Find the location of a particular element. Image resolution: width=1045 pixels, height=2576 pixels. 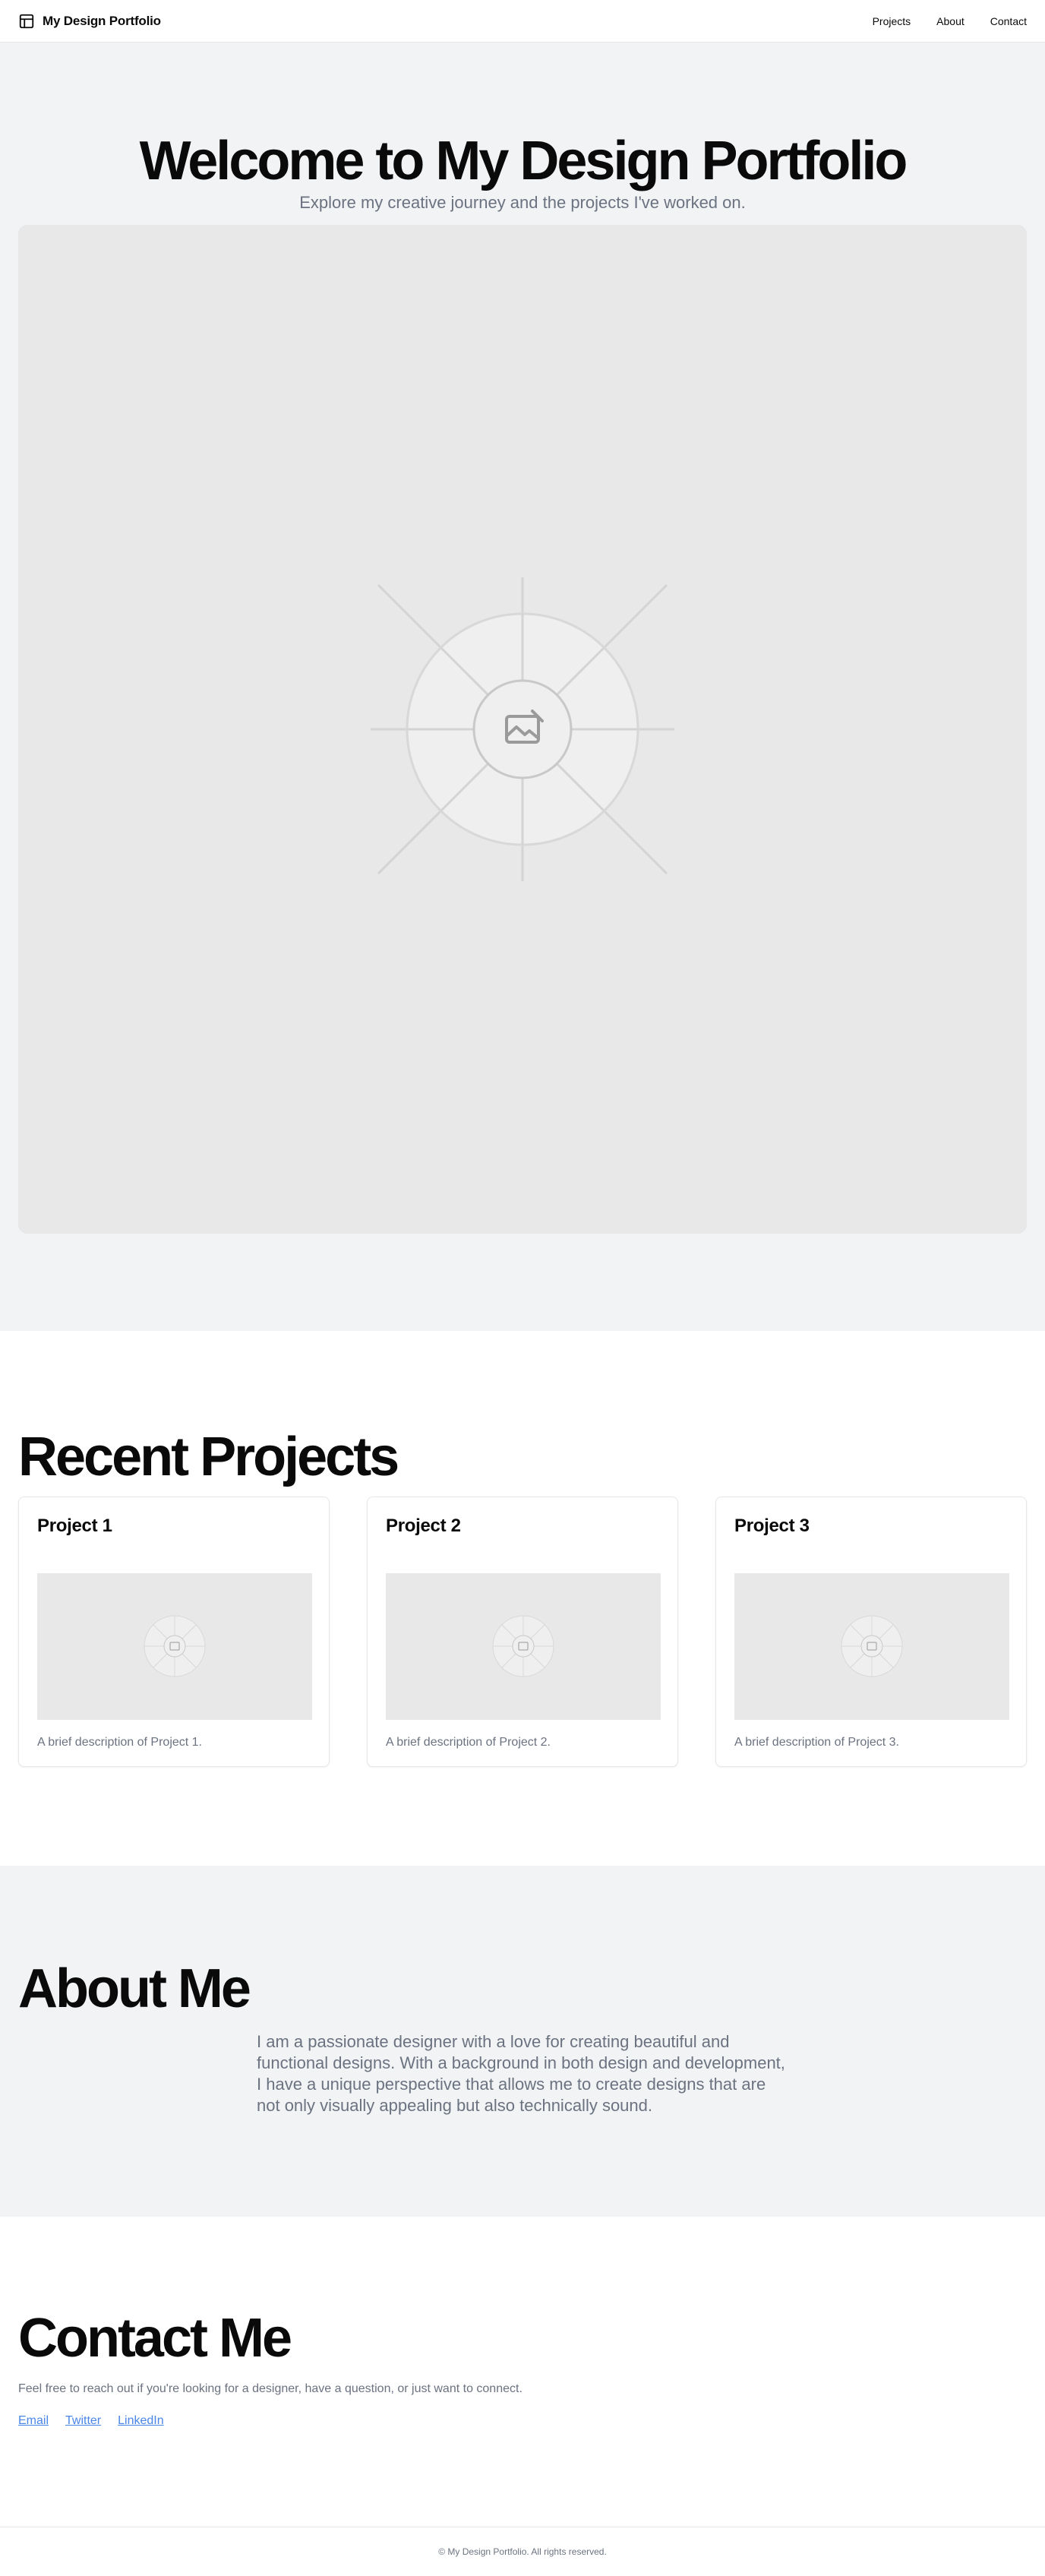

twitter-link: Twitter is located at coordinates (83, 2421).